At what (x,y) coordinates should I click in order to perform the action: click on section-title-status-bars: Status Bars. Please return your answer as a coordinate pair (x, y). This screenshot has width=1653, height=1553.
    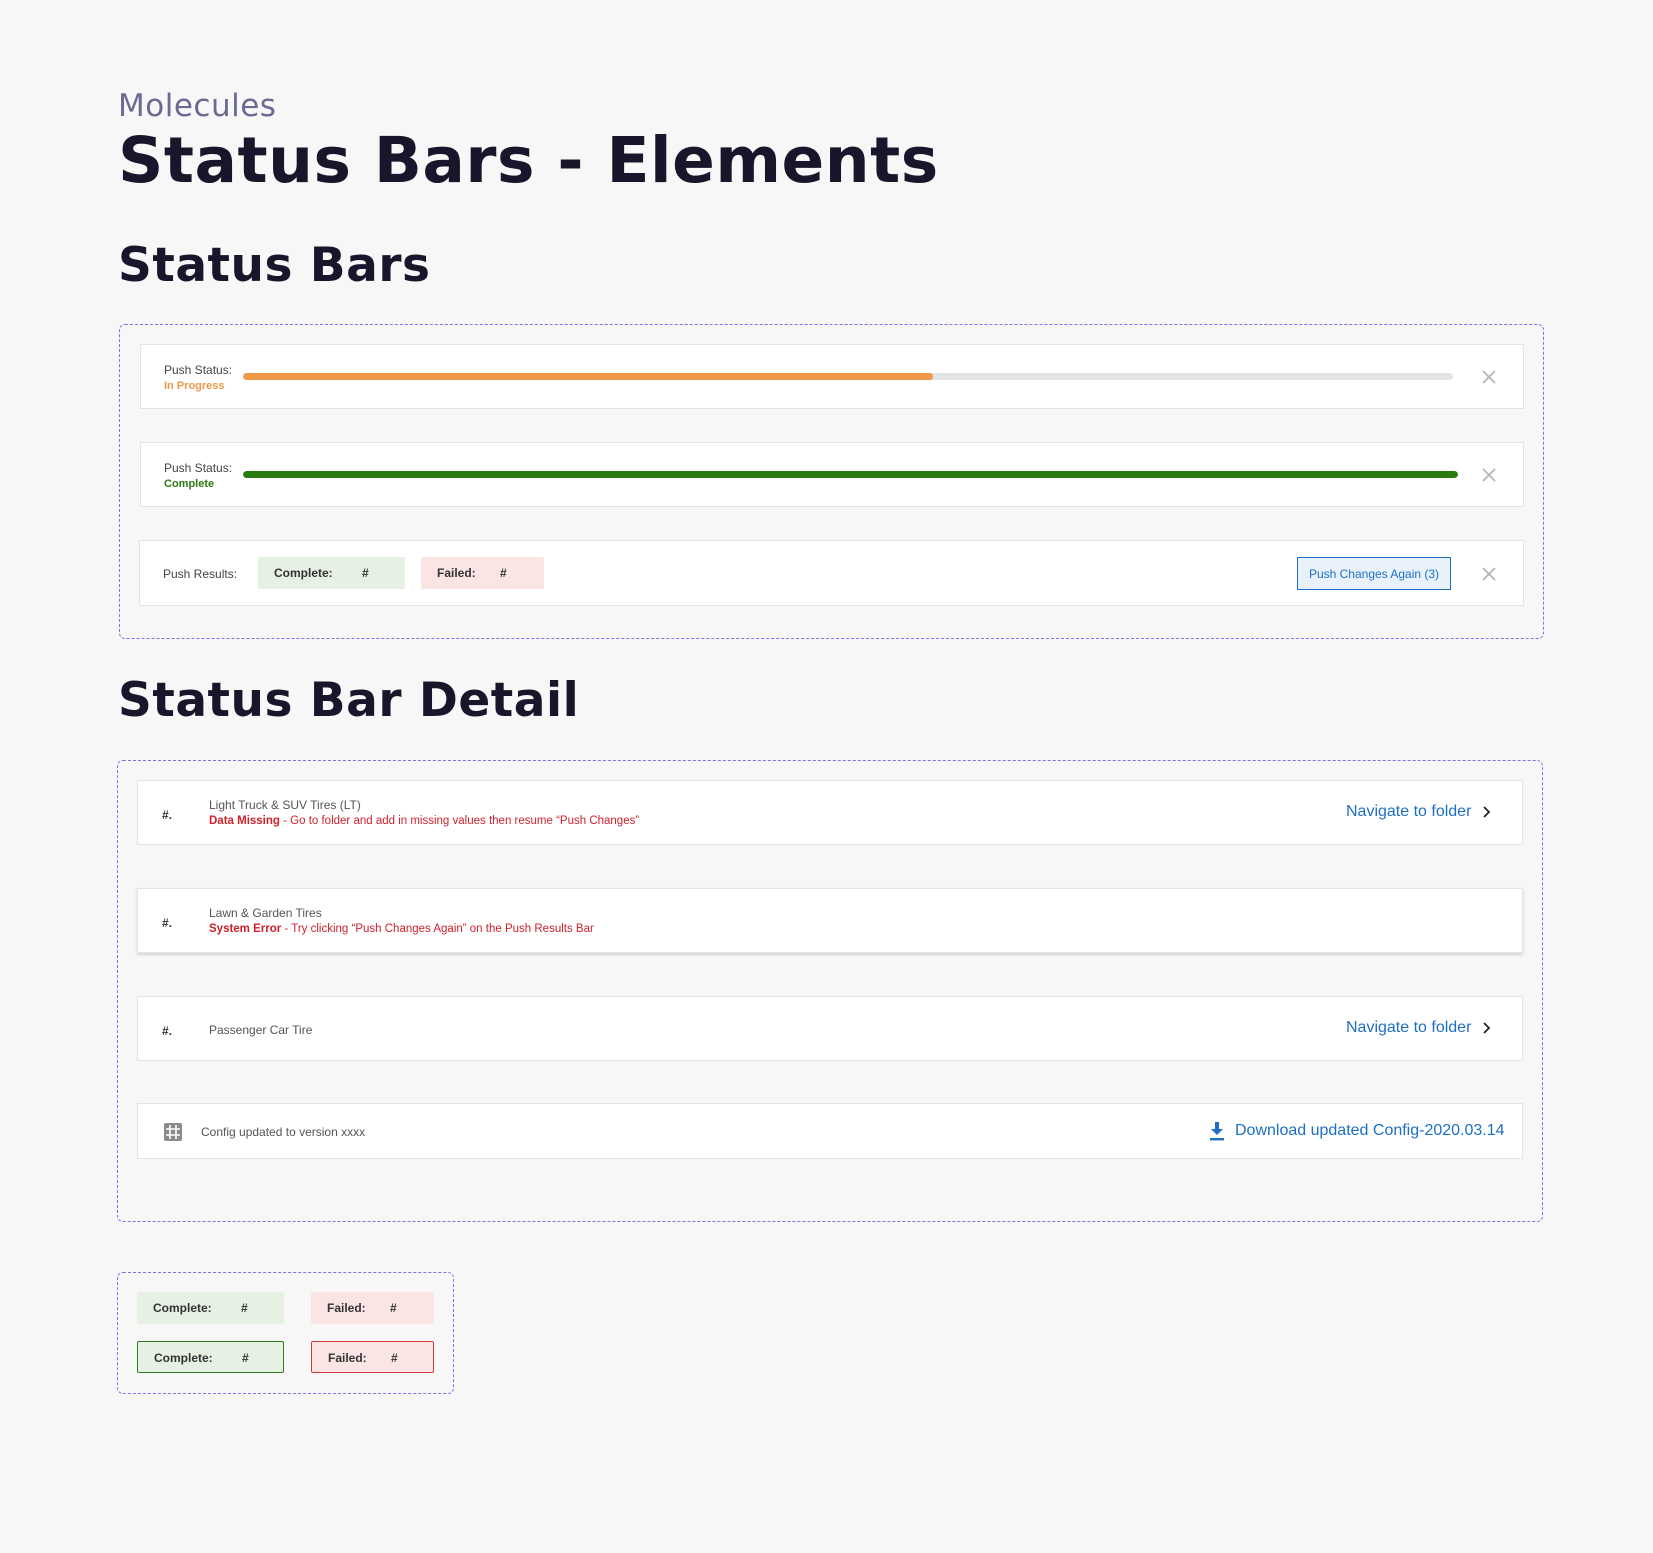
    Looking at the image, I should click on (274, 265).